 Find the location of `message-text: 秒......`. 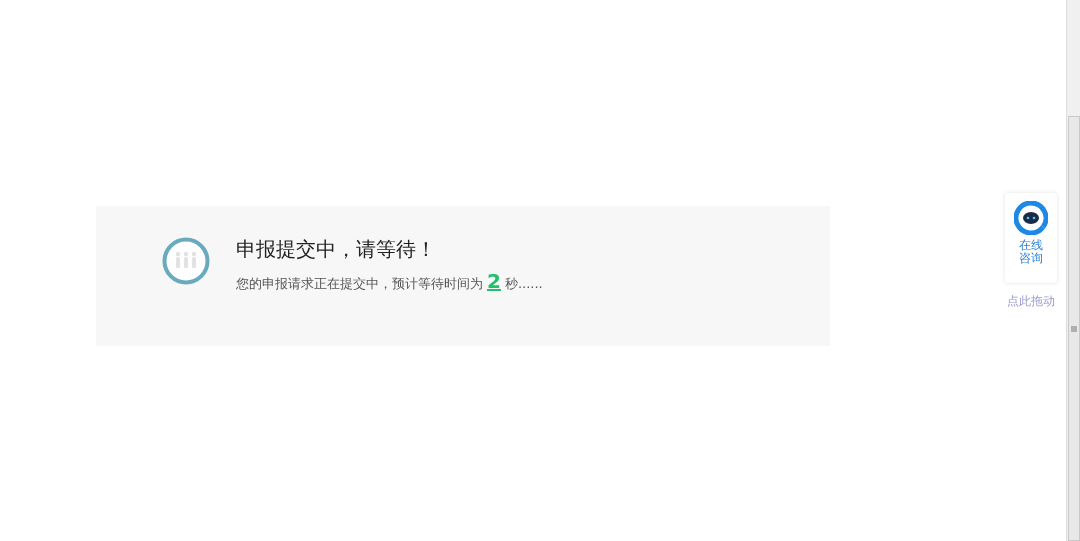

message-text: 秒...... is located at coordinates (523, 284).